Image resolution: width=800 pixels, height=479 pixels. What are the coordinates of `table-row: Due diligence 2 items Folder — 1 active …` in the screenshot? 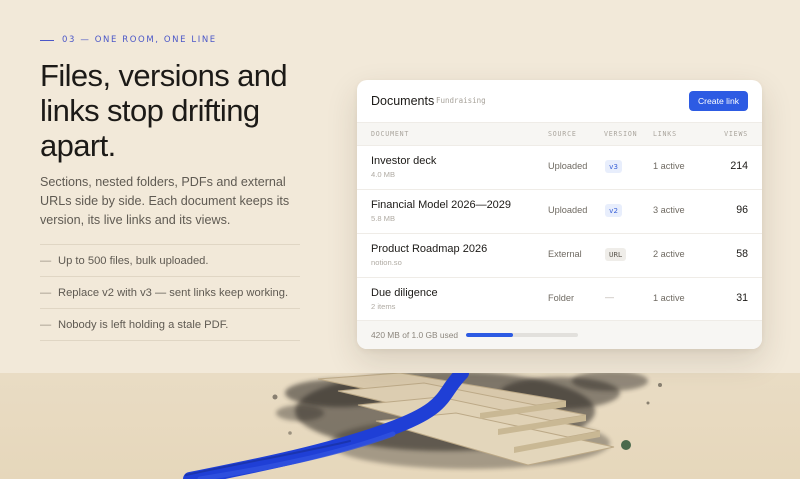 It's located at (559, 299).